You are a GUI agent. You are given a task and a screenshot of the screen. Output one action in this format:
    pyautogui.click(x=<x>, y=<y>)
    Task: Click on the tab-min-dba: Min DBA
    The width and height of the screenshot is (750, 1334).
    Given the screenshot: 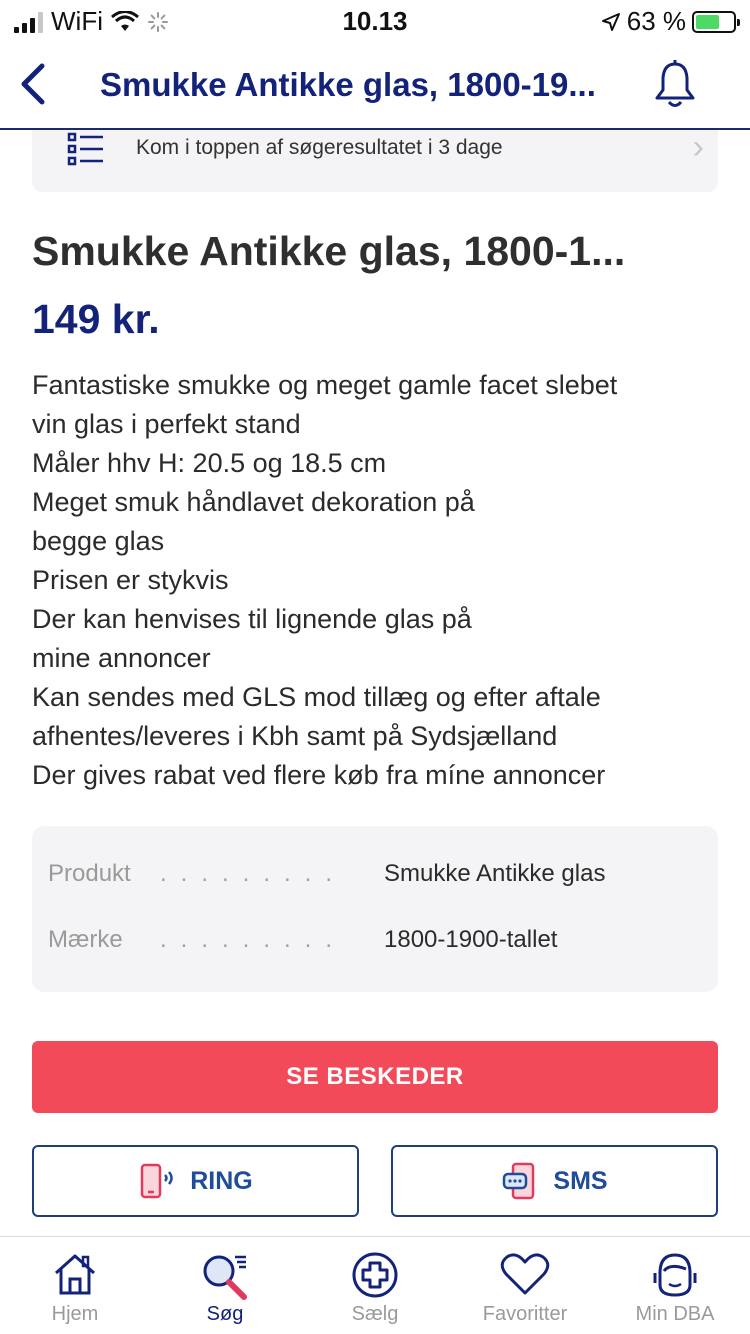 What is the action you would take?
    pyautogui.click(x=675, y=1285)
    